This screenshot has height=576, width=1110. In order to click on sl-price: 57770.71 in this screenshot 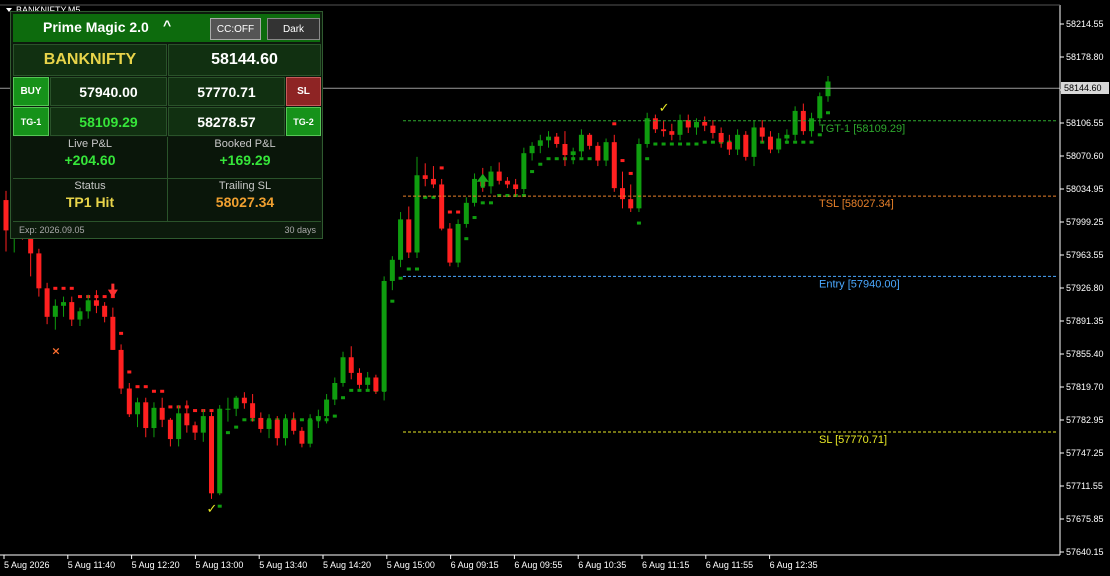, I will do `click(226, 91)`.